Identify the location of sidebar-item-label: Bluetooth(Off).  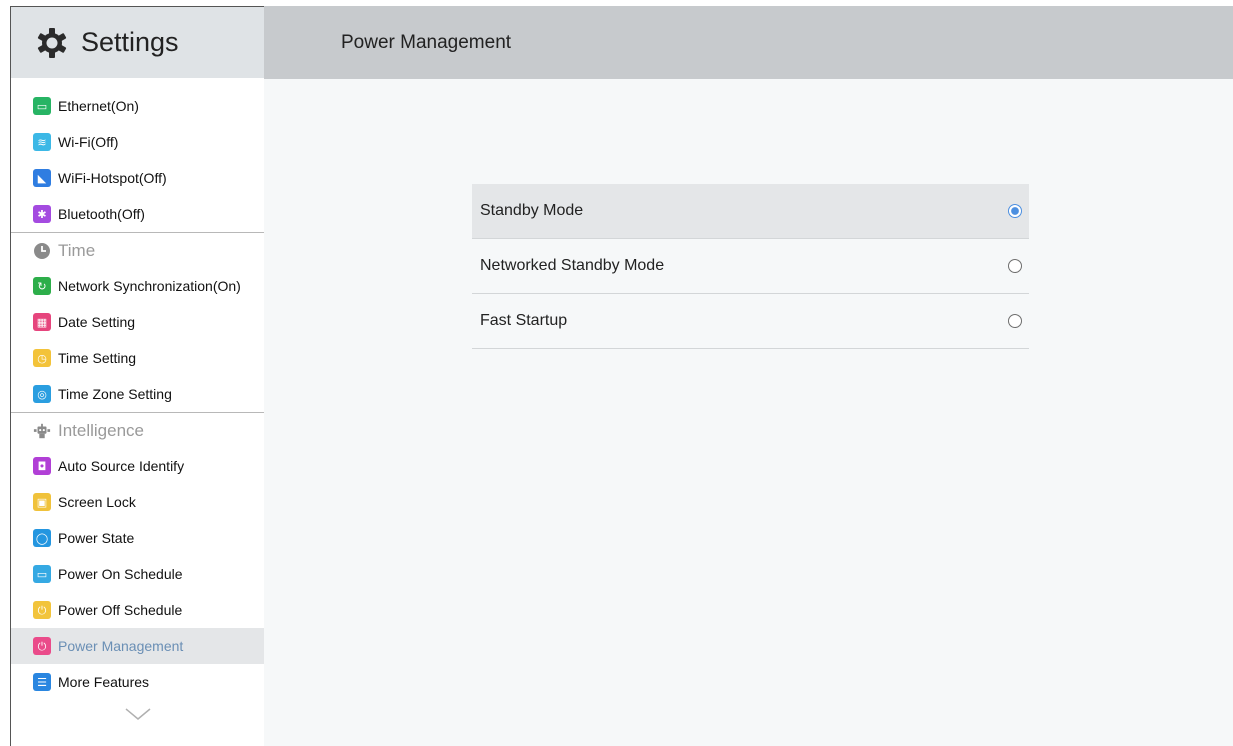
(101, 214).